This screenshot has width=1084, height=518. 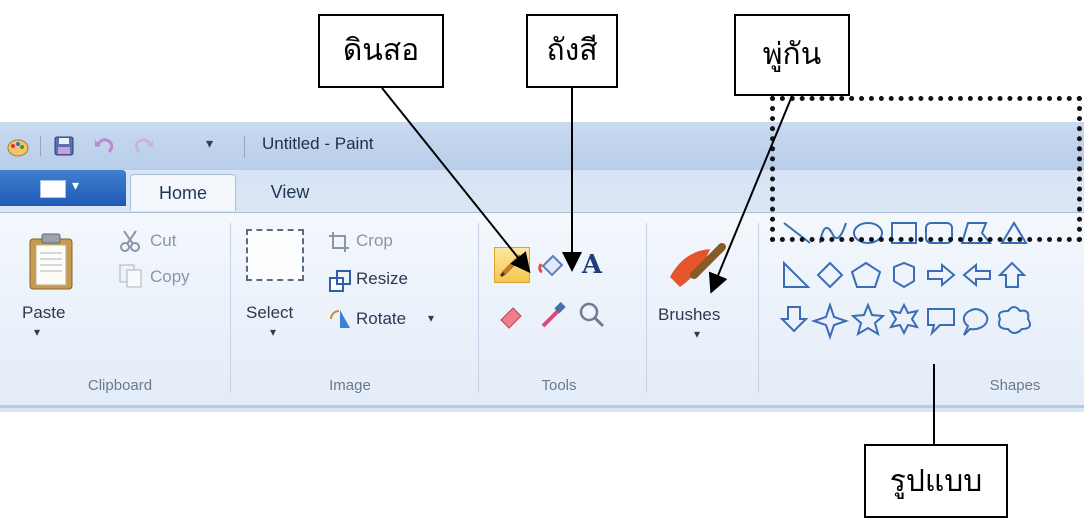 I want to click on group-label-image: Image, so click(x=350, y=385).